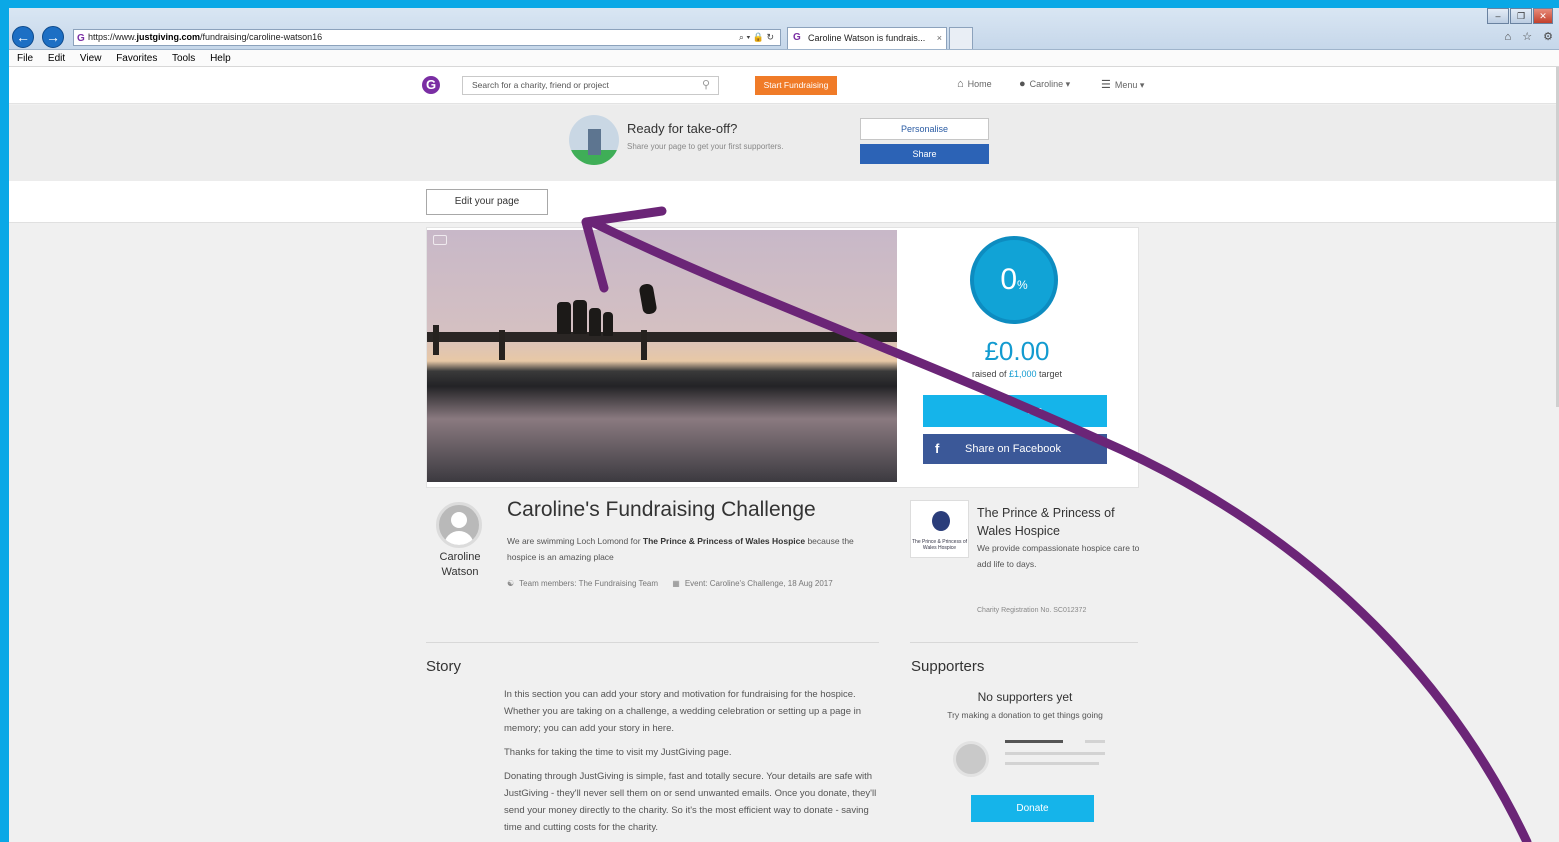 This screenshot has height=842, width=1559. What do you see at coordinates (23, 37) in the screenshot?
I see `back-button: ←` at bounding box center [23, 37].